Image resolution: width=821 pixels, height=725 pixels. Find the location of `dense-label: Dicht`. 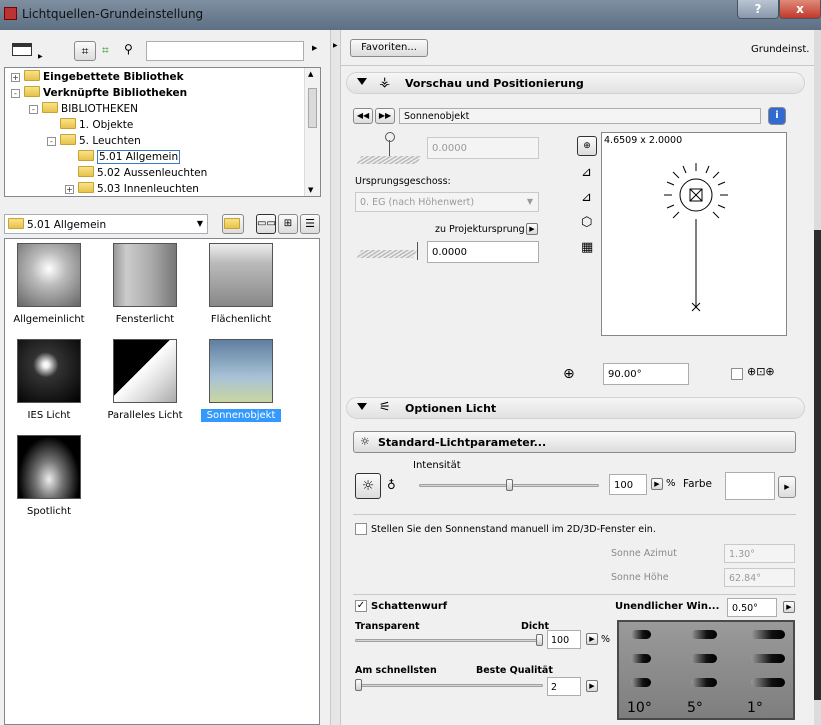

dense-label: Dicht is located at coordinates (535, 626).